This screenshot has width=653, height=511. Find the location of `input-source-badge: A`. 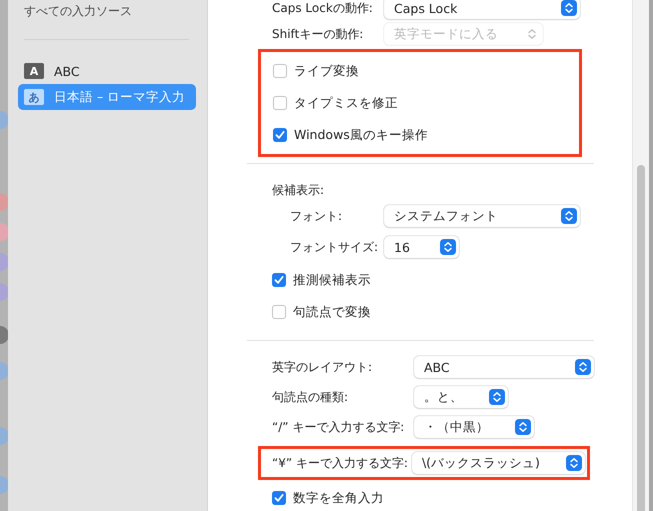

input-source-badge: A is located at coordinates (34, 71).